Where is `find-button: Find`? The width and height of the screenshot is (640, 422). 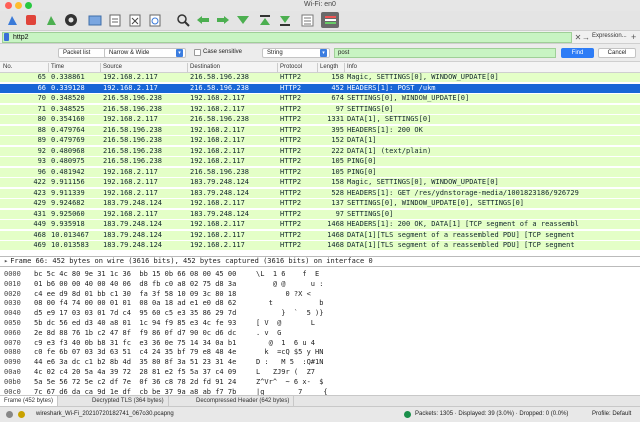 find-button: Find is located at coordinates (577, 53).